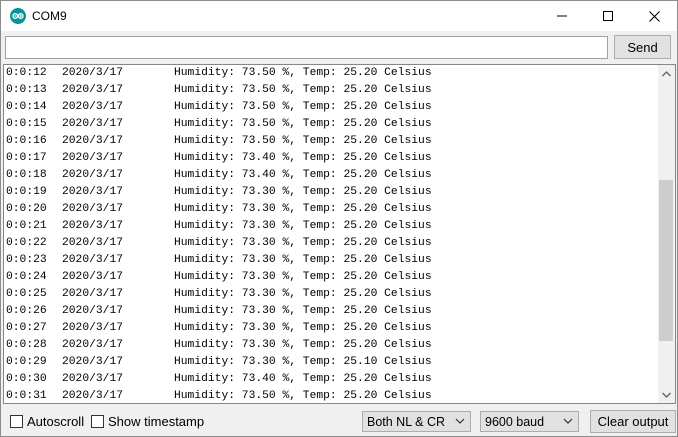 The image size is (678, 437). What do you see at coordinates (26, 73) in the screenshot?
I see `output-line-time: 0:0:12` at bounding box center [26, 73].